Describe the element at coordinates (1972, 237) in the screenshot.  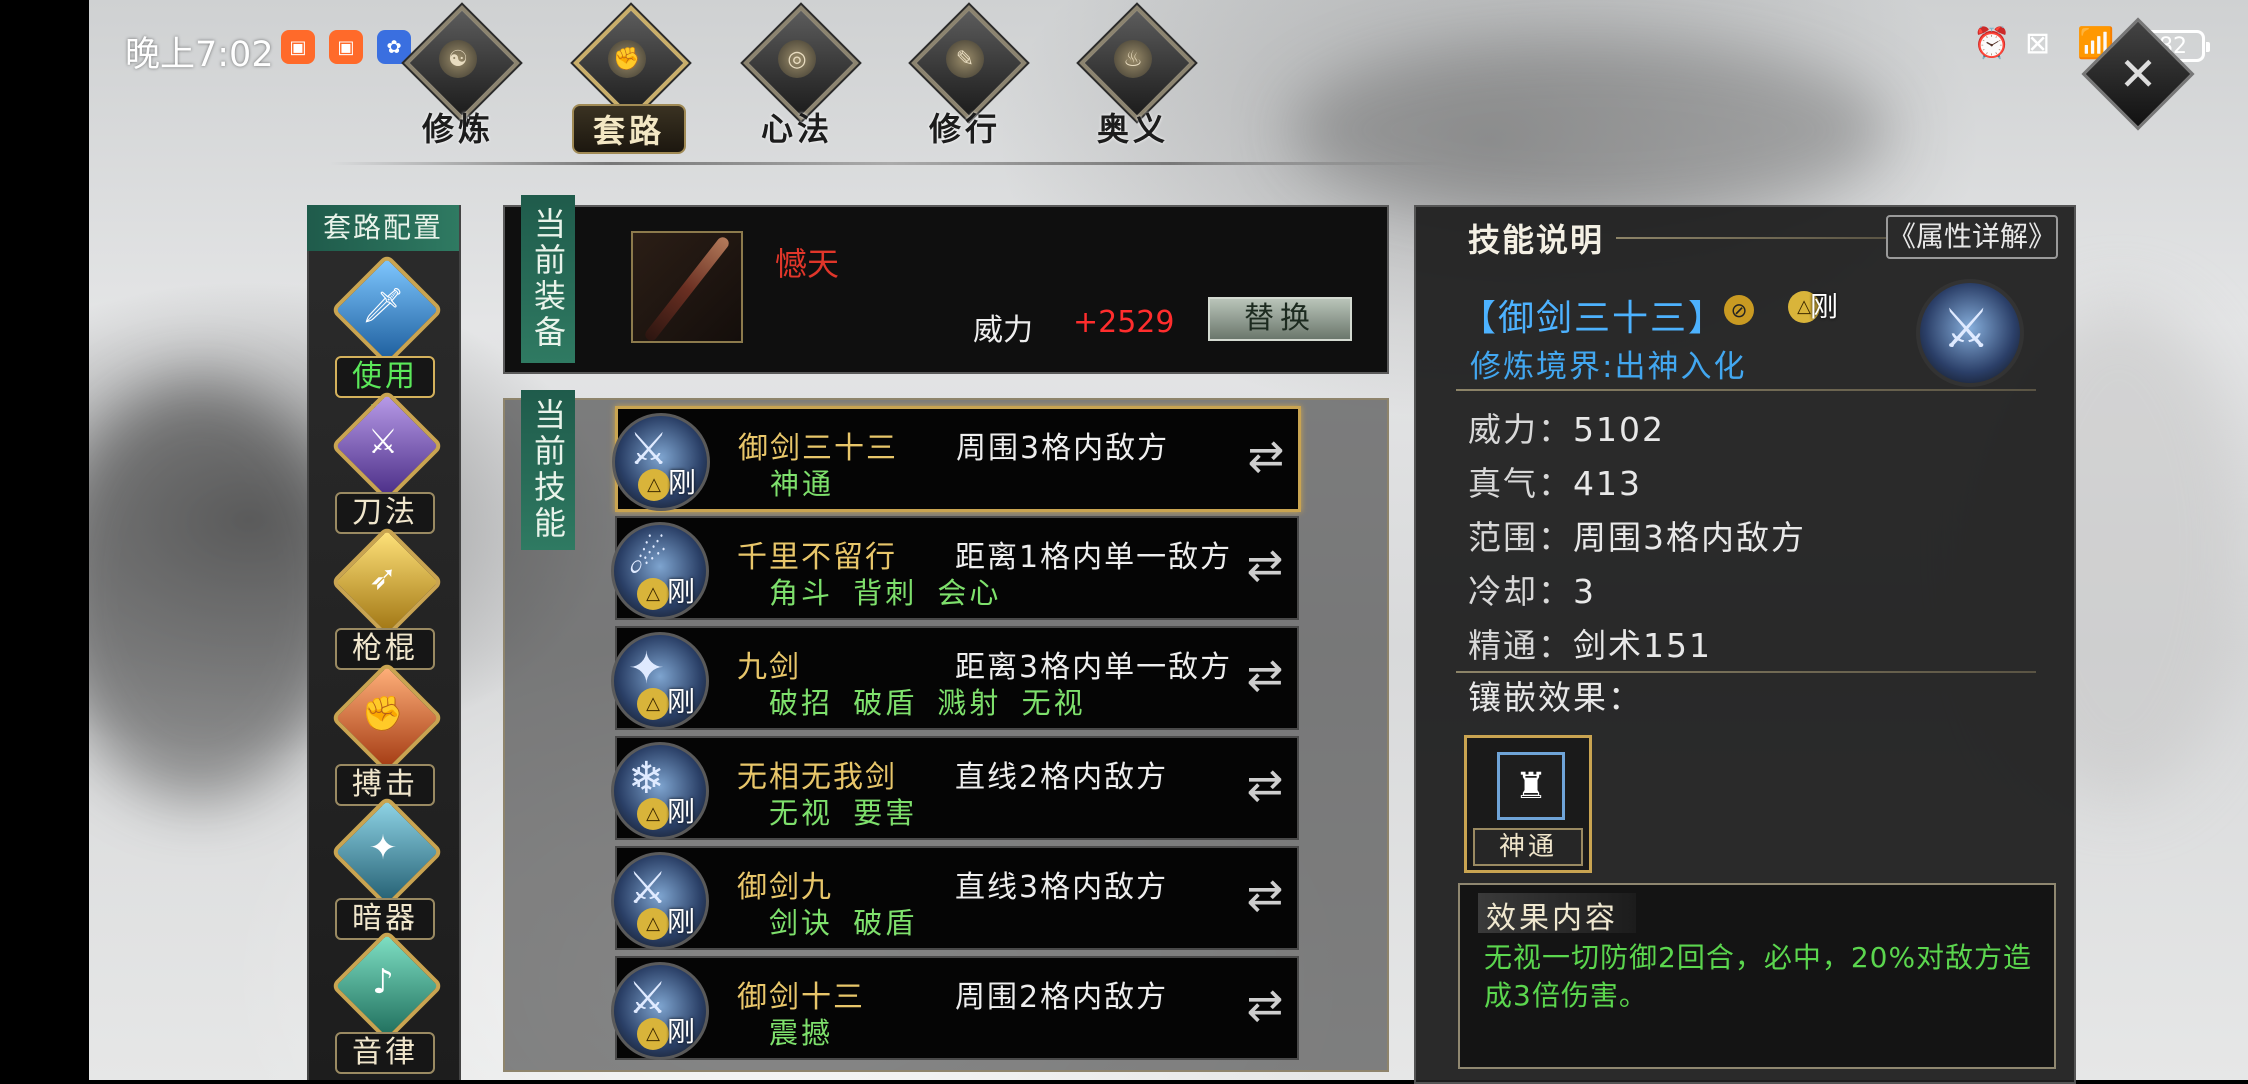
I see `attribute-detail-button: 《属性详解》` at that location.